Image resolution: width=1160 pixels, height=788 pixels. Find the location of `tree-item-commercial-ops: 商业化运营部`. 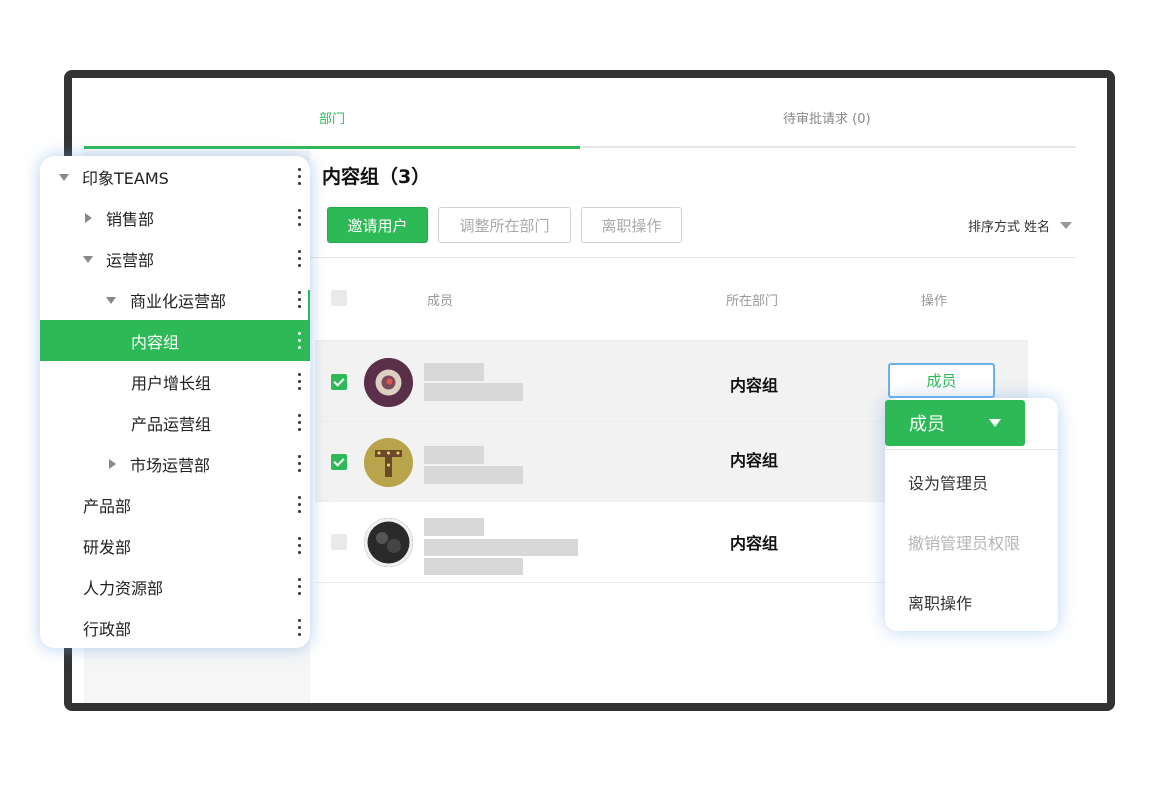

tree-item-commercial-ops: 商业化运营部 is located at coordinates (175, 299).